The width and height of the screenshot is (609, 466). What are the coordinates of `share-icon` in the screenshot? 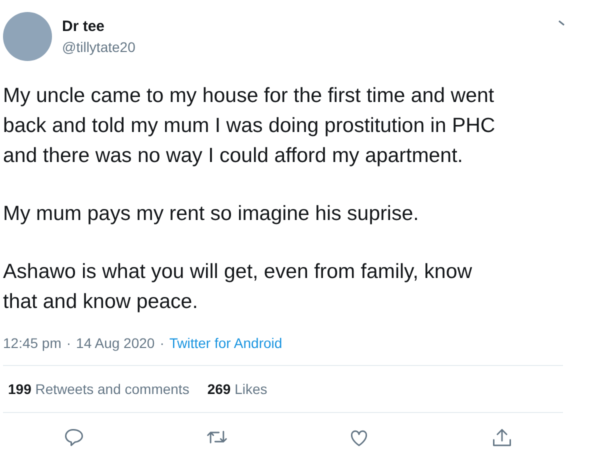 It's located at (501, 438).